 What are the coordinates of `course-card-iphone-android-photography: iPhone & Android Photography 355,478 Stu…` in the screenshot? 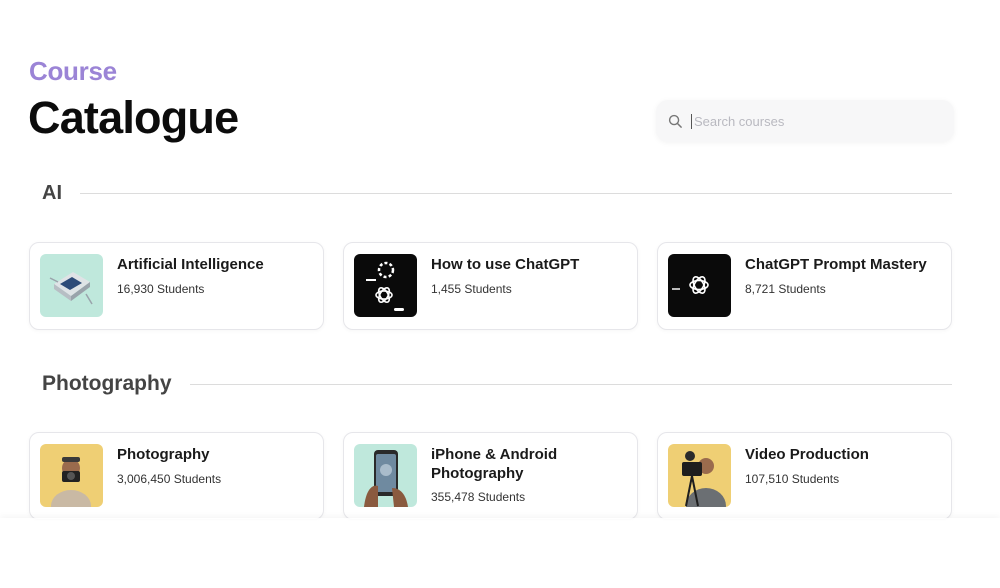 It's located at (490, 476).